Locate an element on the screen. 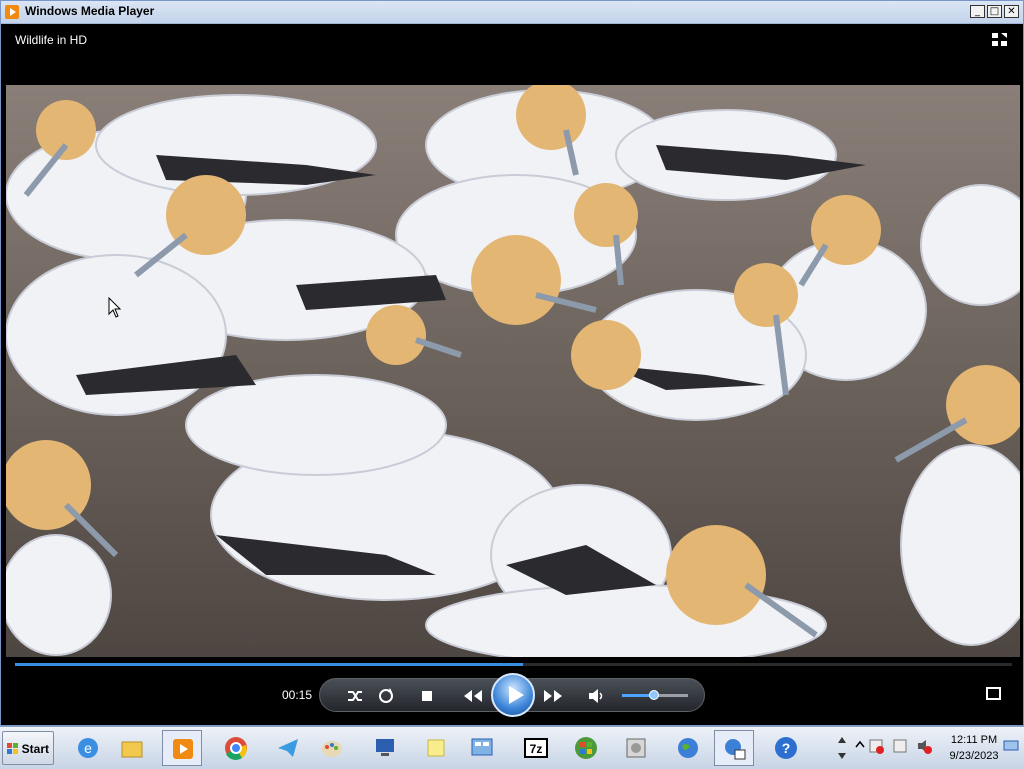 The image size is (1024, 769). shuffle-icon is located at coordinates (355, 696).